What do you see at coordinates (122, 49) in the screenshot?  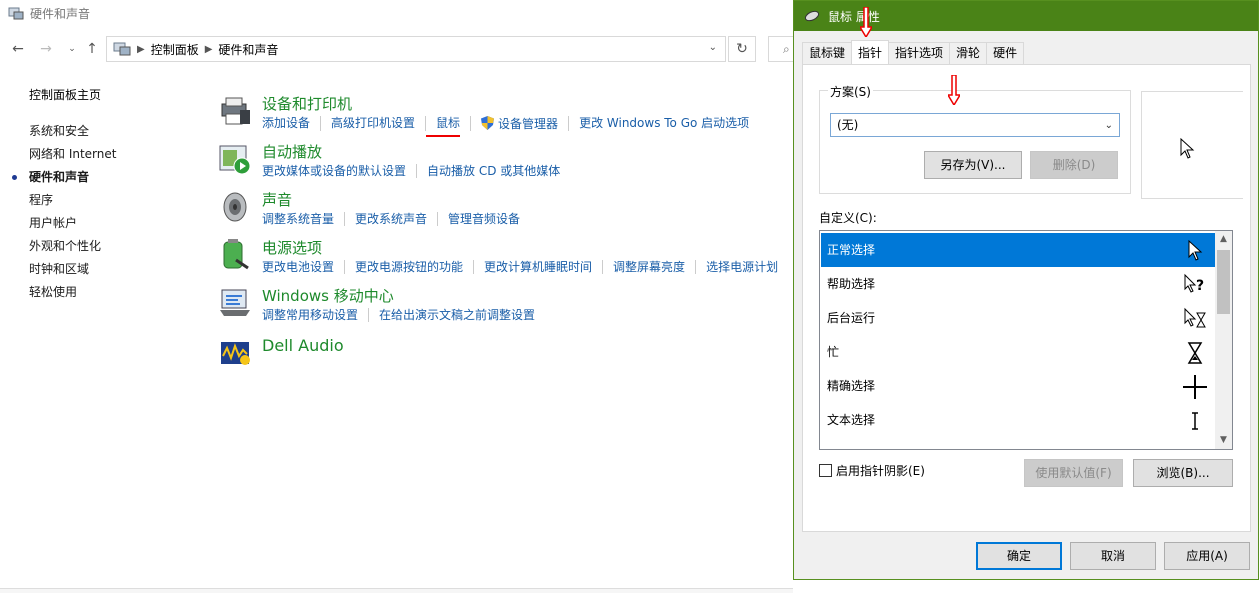 I see `address-control-panel-icon` at bounding box center [122, 49].